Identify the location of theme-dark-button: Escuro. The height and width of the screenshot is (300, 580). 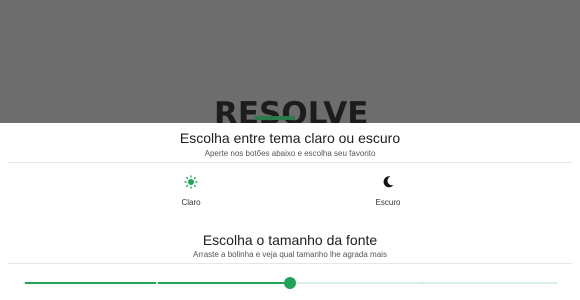
(388, 192).